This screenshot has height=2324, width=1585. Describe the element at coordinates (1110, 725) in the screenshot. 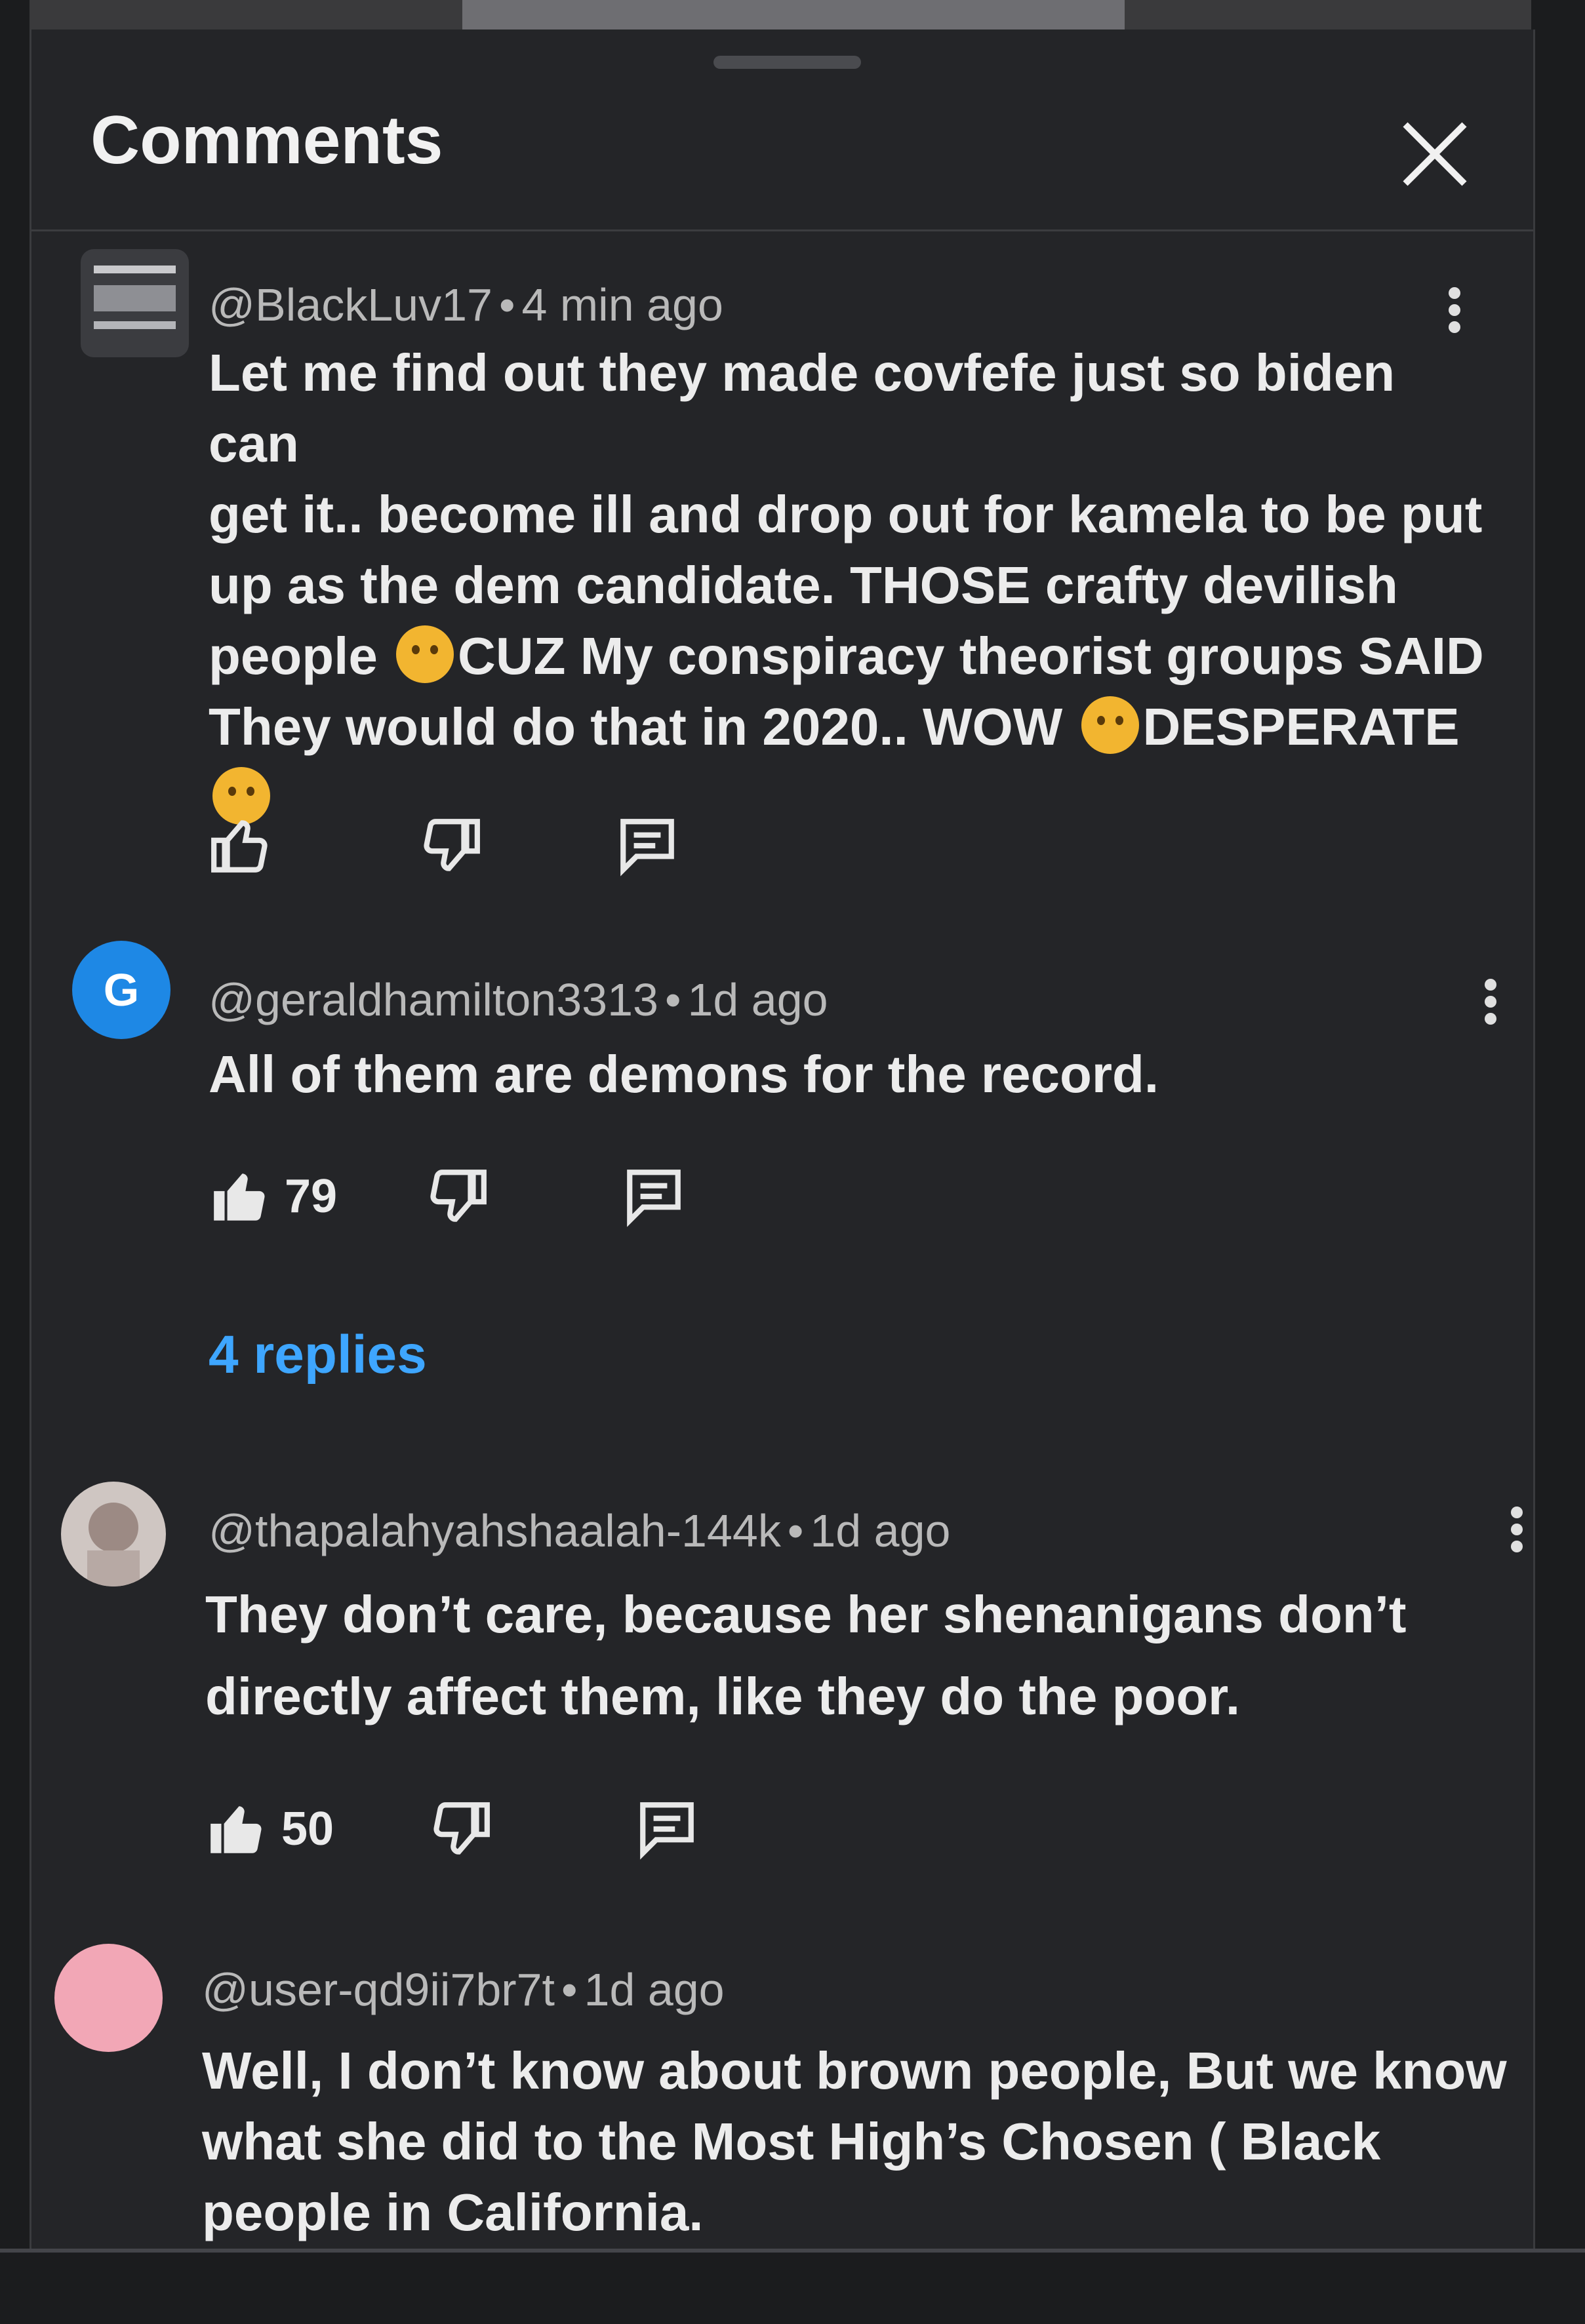

I see `surprised-emoji` at that location.